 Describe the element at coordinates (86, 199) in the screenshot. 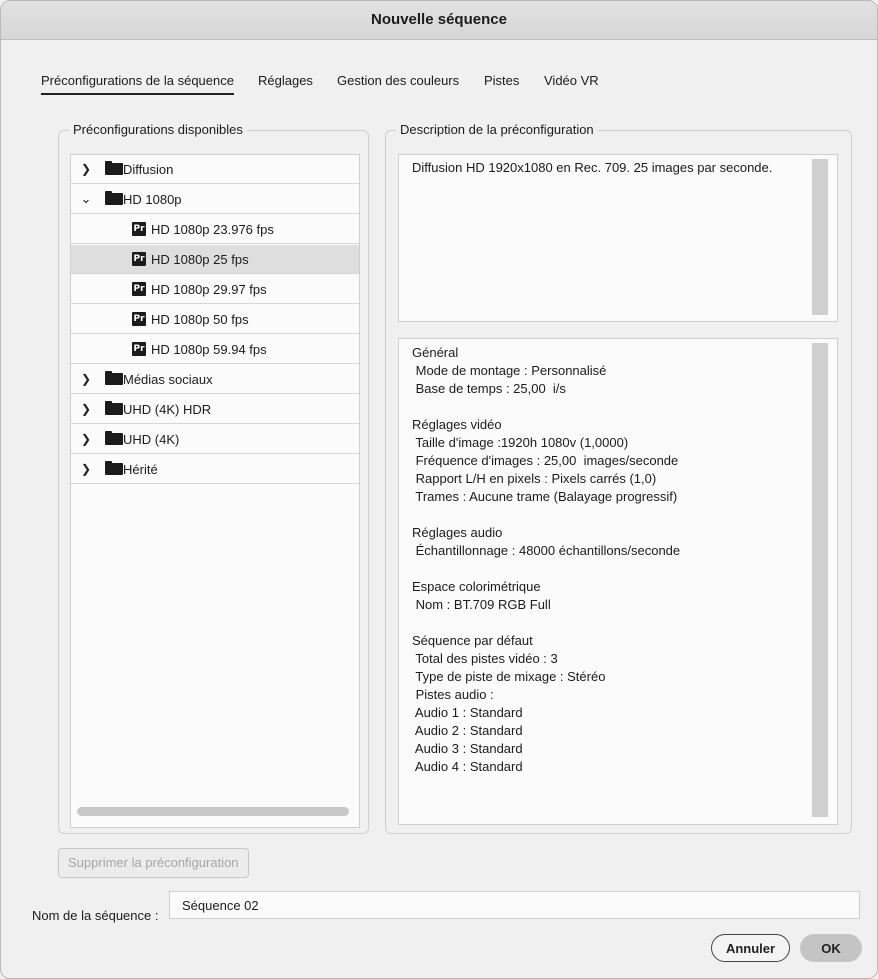

I see `chevron-down-icon: ⌄` at that location.